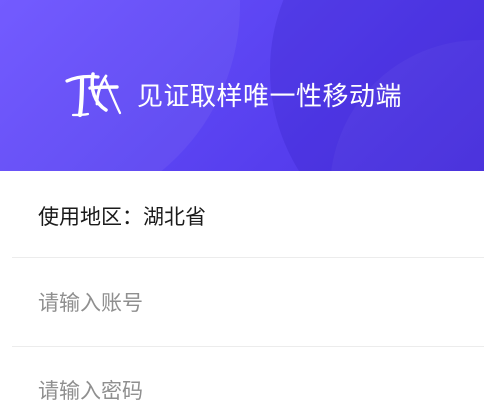  What do you see at coordinates (270, 97) in the screenshot?
I see `app-title: 见证取样唯一性移动端` at bounding box center [270, 97].